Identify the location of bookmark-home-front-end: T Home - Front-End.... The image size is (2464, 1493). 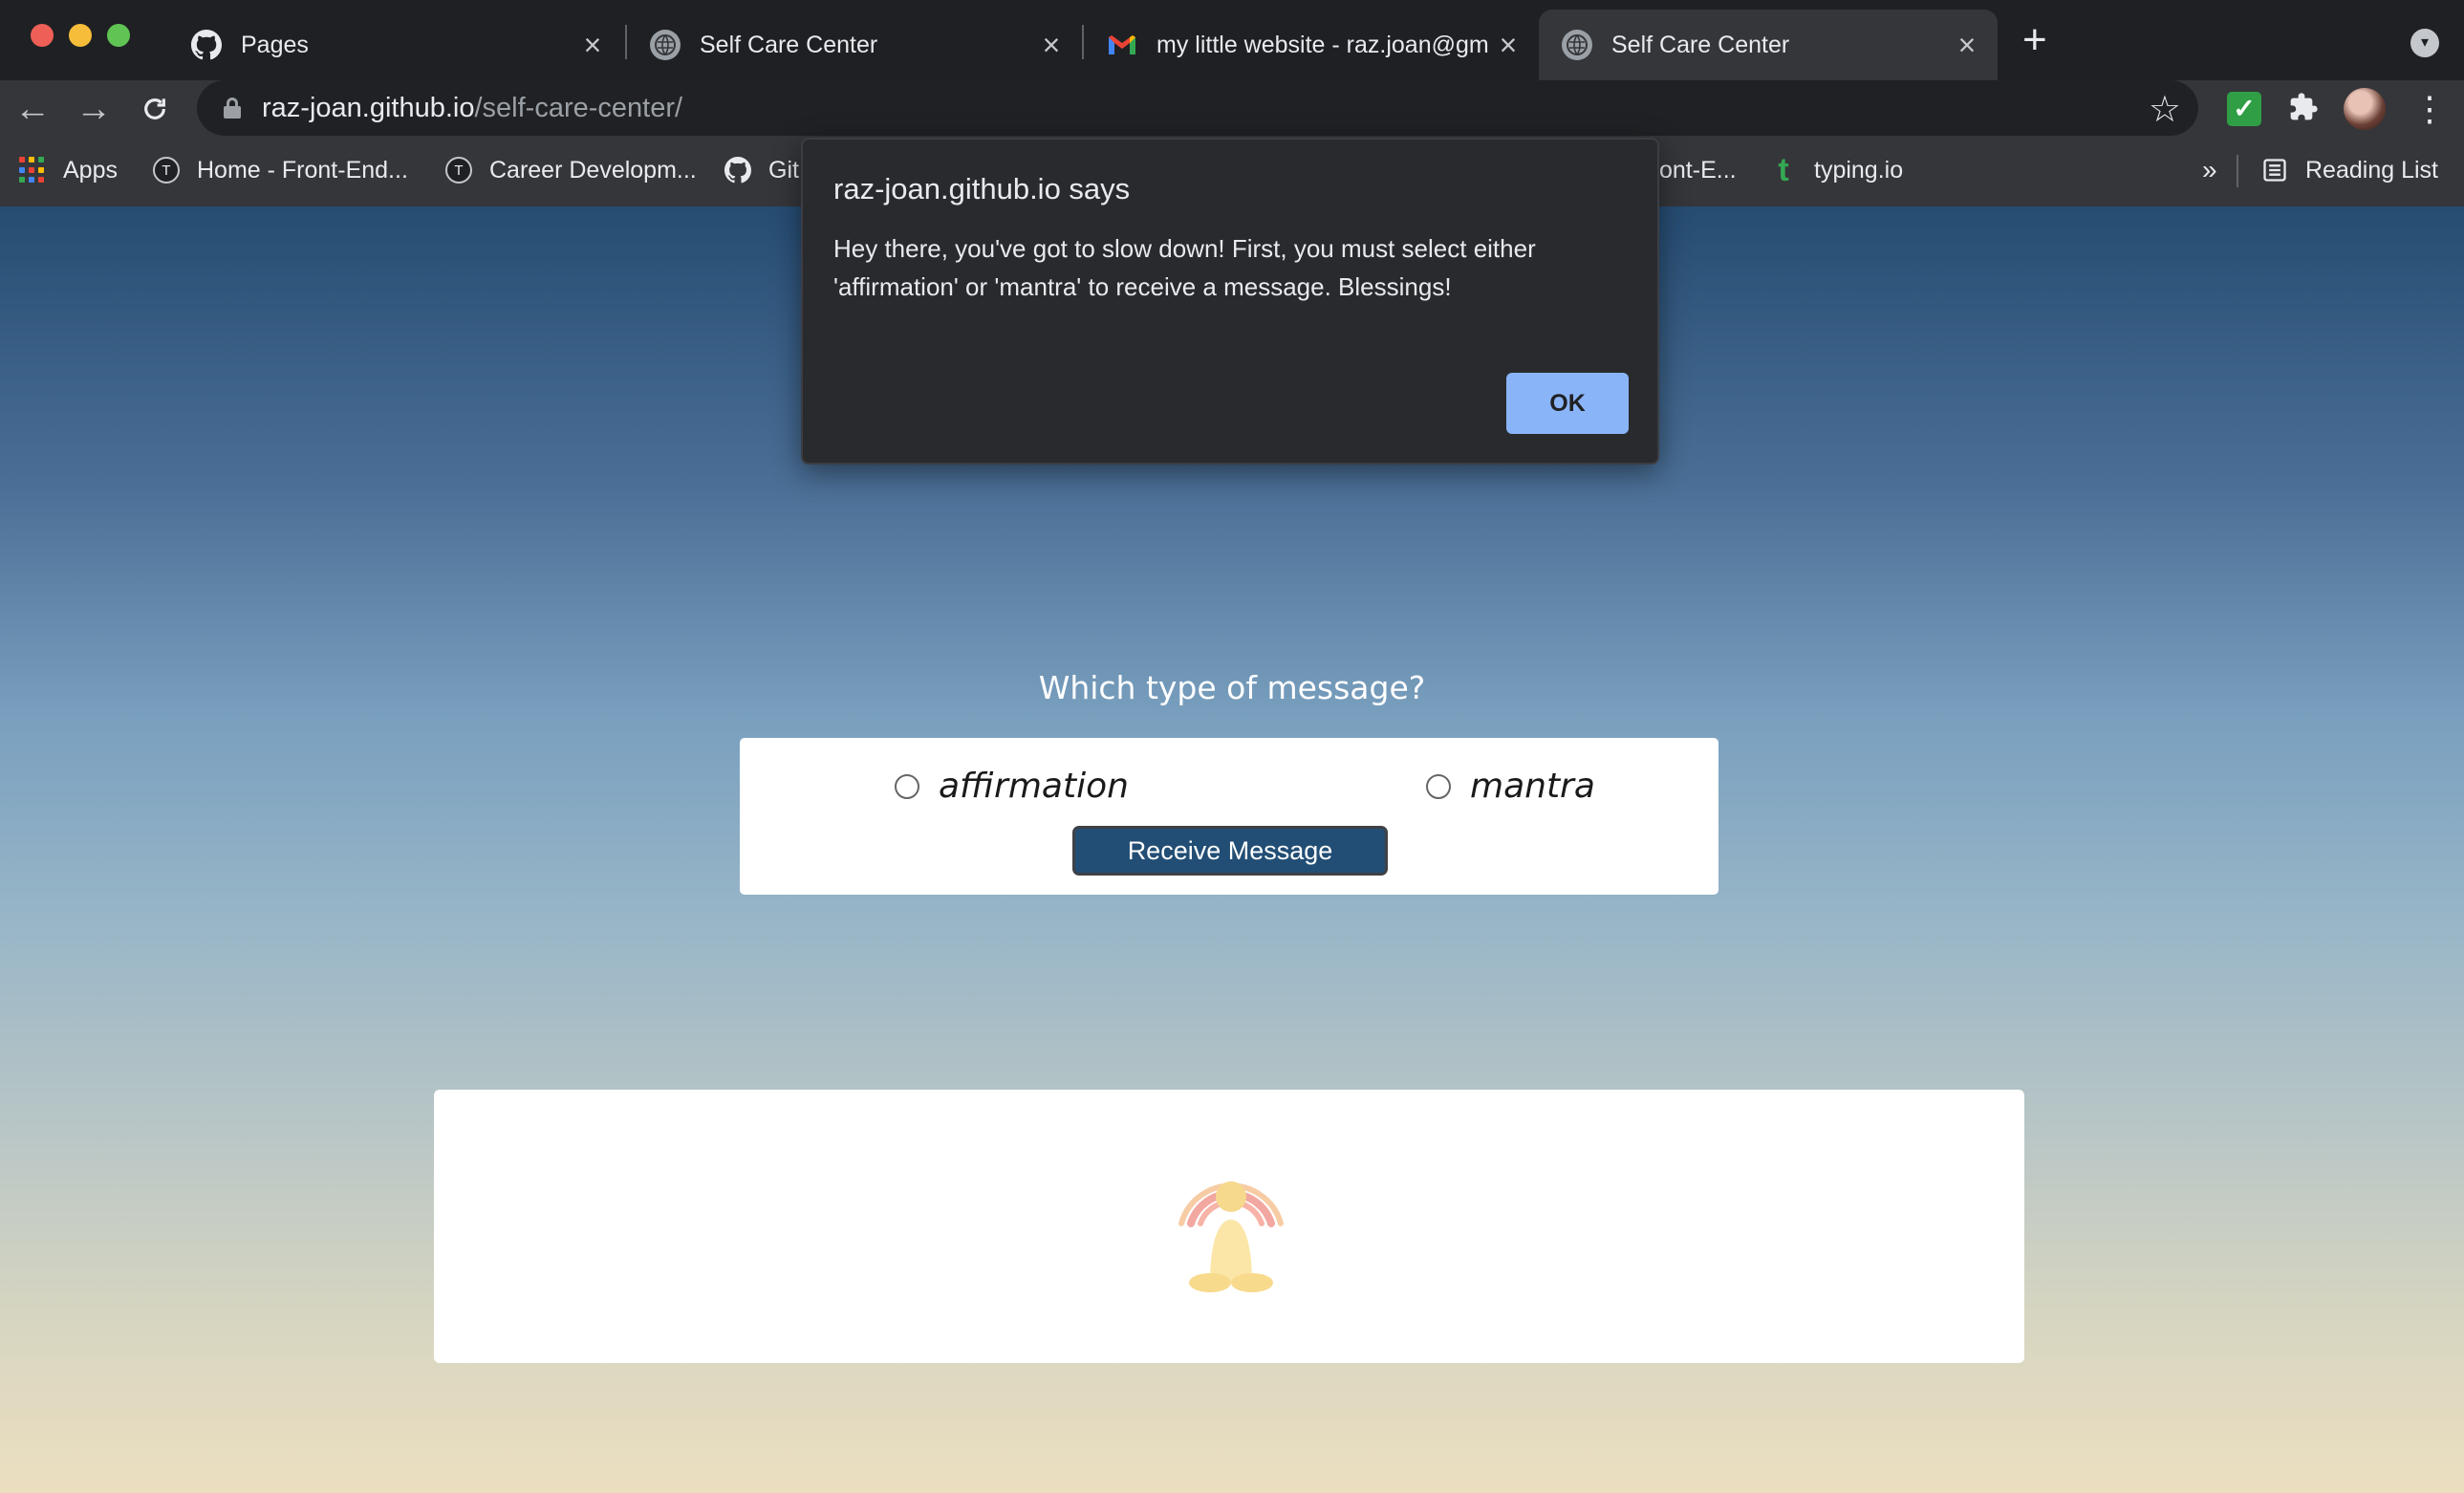
(281, 170).